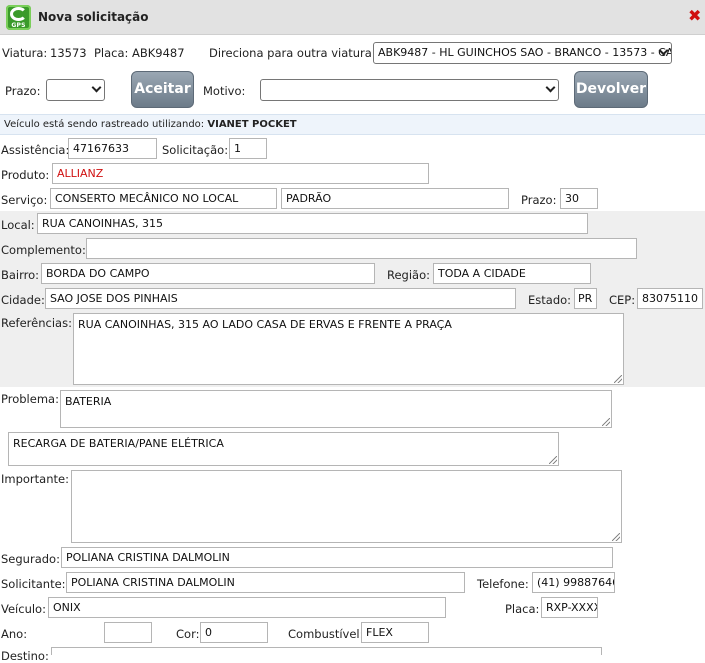  What do you see at coordinates (326, 634) in the screenshot?
I see `combustivel-label: Combustível:` at bounding box center [326, 634].